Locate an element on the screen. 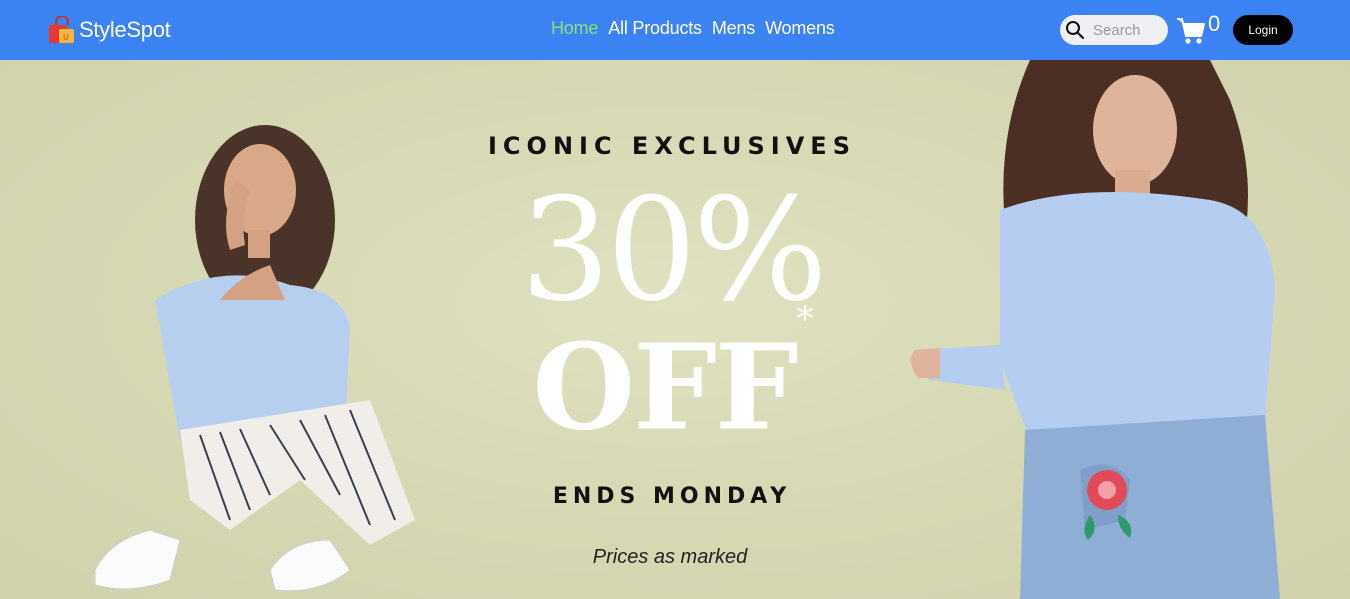  nav-link-womens: Womens is located at coordinates (800, 28).